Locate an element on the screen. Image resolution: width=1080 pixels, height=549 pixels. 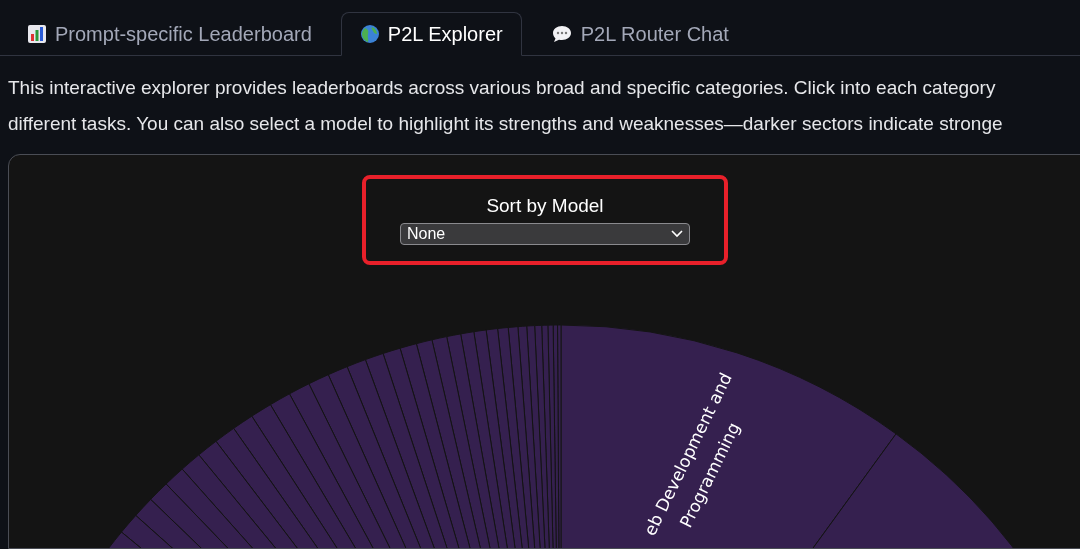
speech-bubble-icon is located at coordinates (561, 34).